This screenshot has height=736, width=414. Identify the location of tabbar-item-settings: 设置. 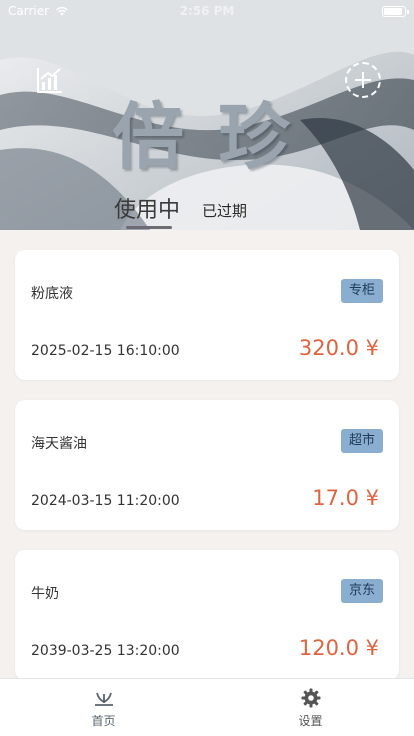
(310, 707).